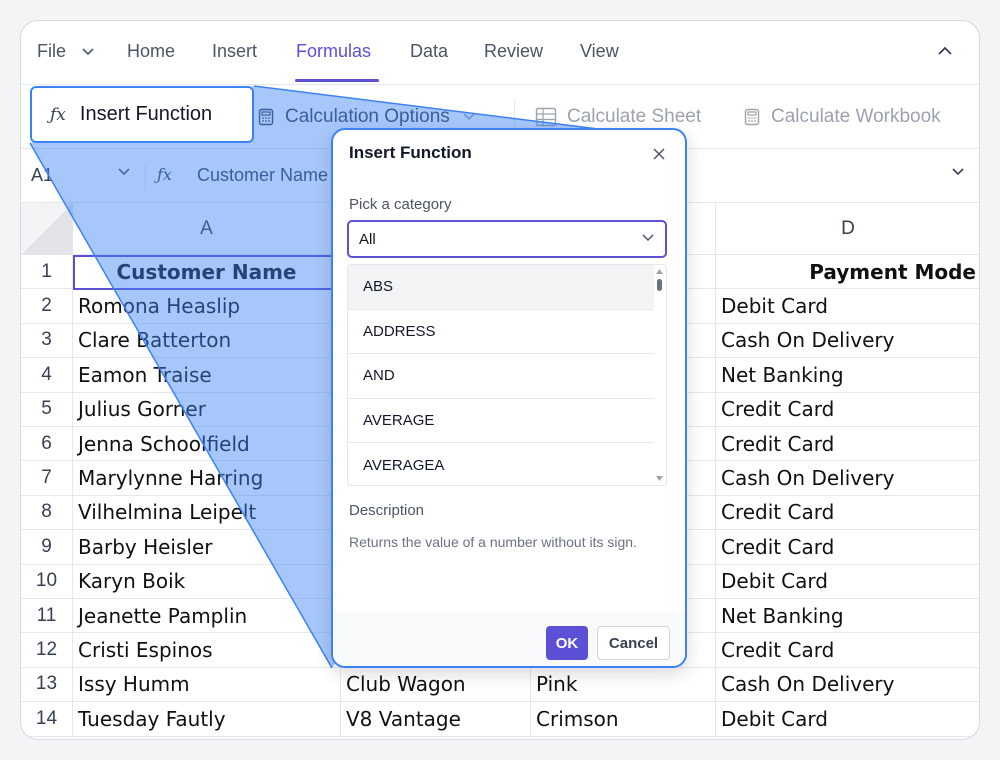 The width and height of the screenshot is (1000, 760). I want to click on cell-a: Barby Heisler, so click(207, 547).